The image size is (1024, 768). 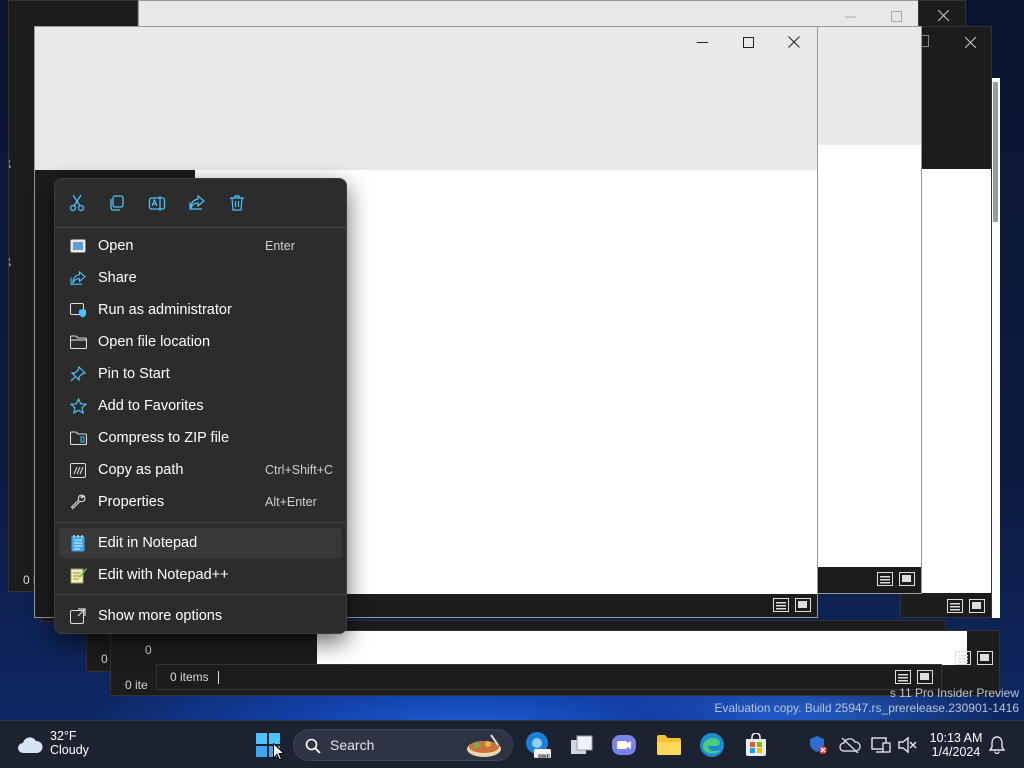 I want to click on rename-icon, so click(x=157, y=203).